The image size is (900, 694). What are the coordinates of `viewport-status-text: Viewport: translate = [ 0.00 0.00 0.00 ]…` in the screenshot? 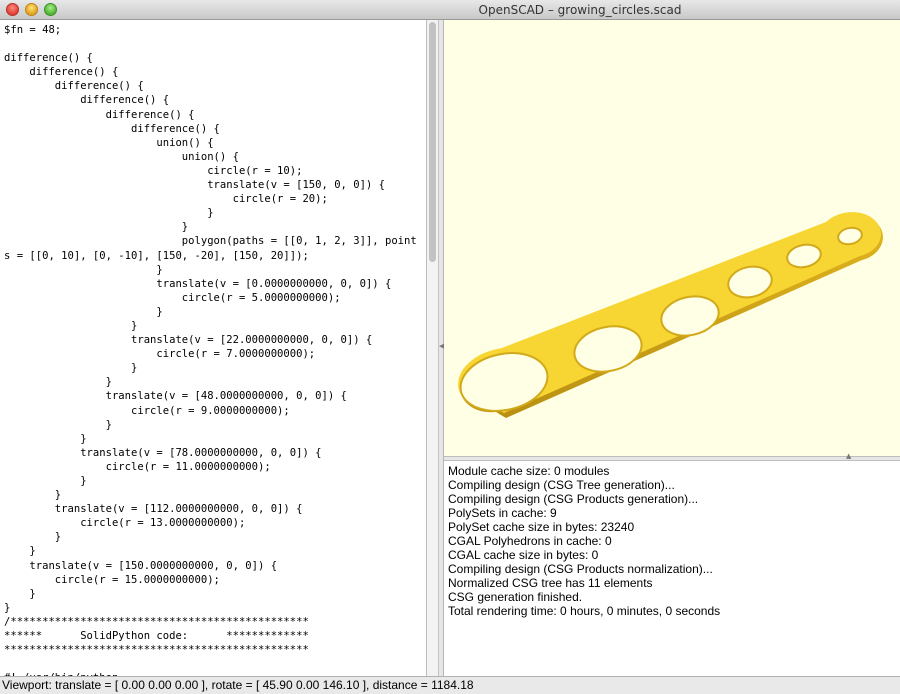 It's located at (238, 685).